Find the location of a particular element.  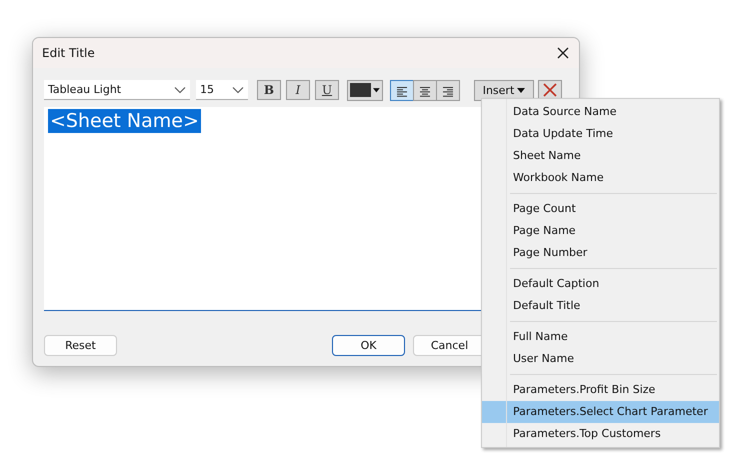

font-dropdown: Tableau Light is located at coordinates (117, 90).